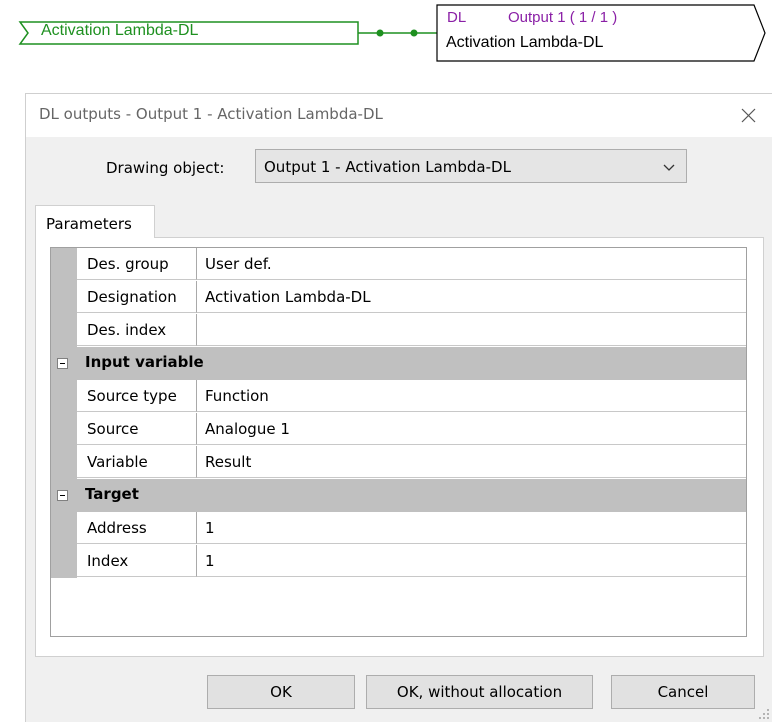 The height and width of the screenshot is (722, 772). Describe the element at coordinates (479, 692) in the screenshot. I see `ok-without-allocation-button: OK, without allocation` at that location.